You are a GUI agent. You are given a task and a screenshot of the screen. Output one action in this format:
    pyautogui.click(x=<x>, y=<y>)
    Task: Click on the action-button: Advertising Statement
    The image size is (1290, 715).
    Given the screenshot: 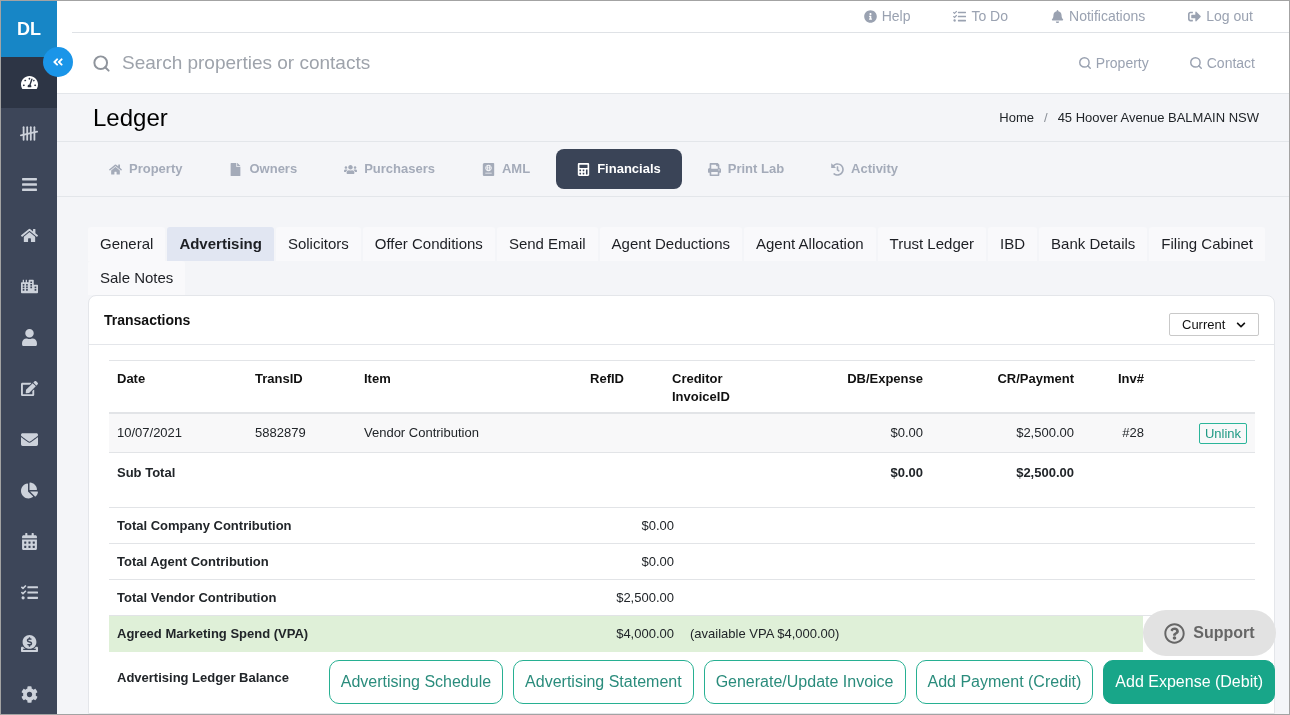 What is the action you would take?
    pyautogui.click(x=603, y=682)
    